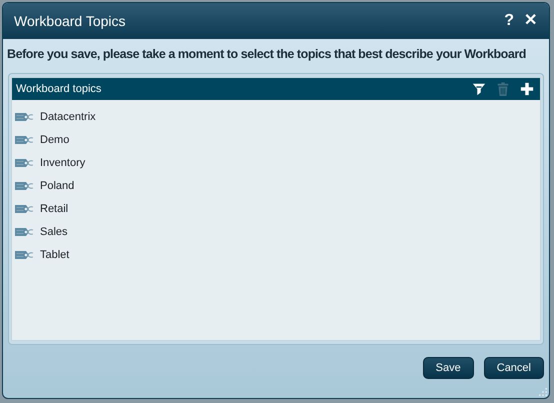  Describe the element at coordinates (68, 116) in the screenshot. I see `topic-item: Datacentrix` at that location.